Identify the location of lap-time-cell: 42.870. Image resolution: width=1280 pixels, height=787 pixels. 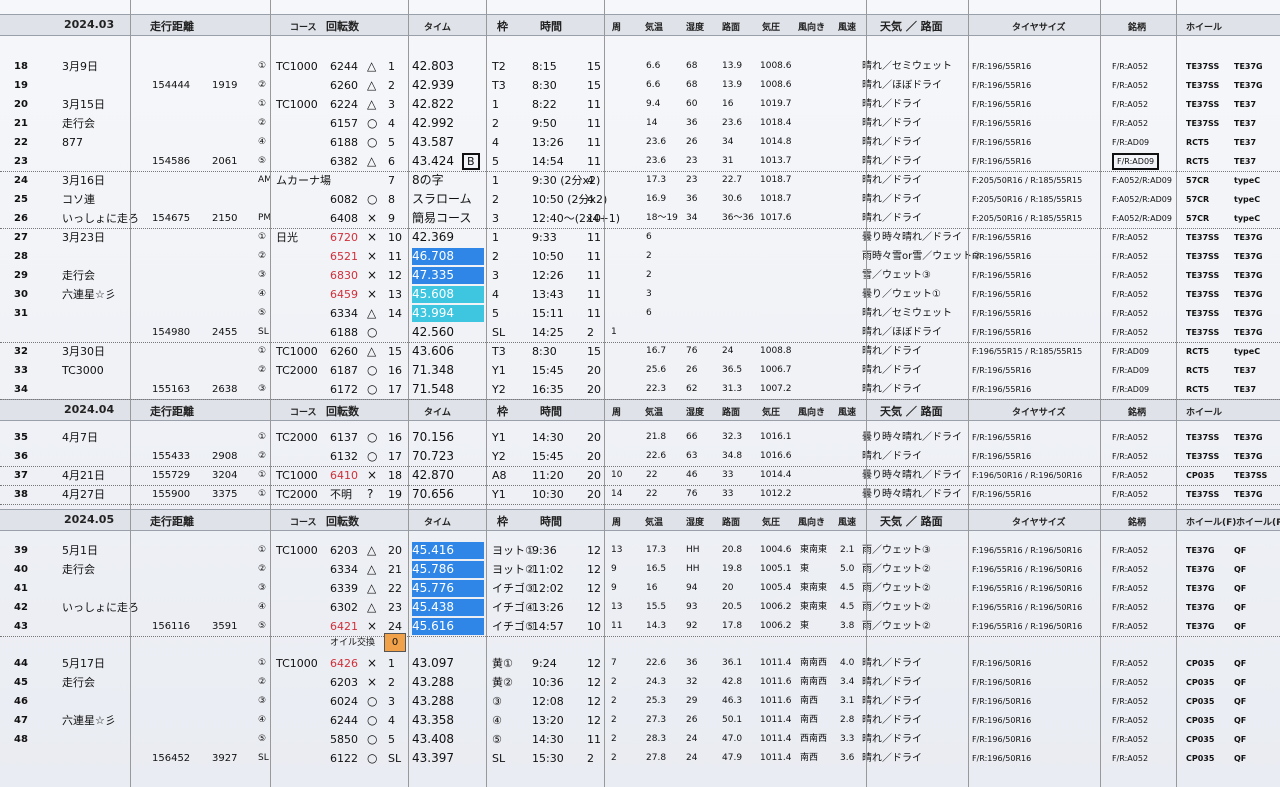
(433, 475).